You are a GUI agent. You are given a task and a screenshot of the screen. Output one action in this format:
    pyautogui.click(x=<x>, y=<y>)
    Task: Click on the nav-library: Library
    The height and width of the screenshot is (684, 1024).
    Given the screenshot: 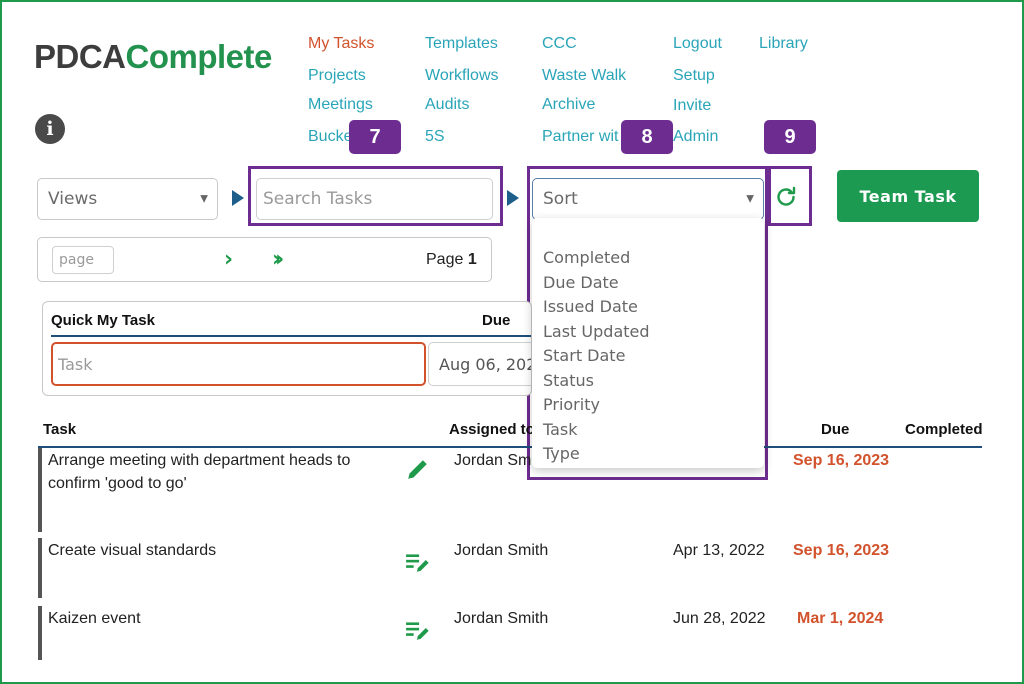 What is the action you would take?
    pyautogui.click(x=783, y=44)
    